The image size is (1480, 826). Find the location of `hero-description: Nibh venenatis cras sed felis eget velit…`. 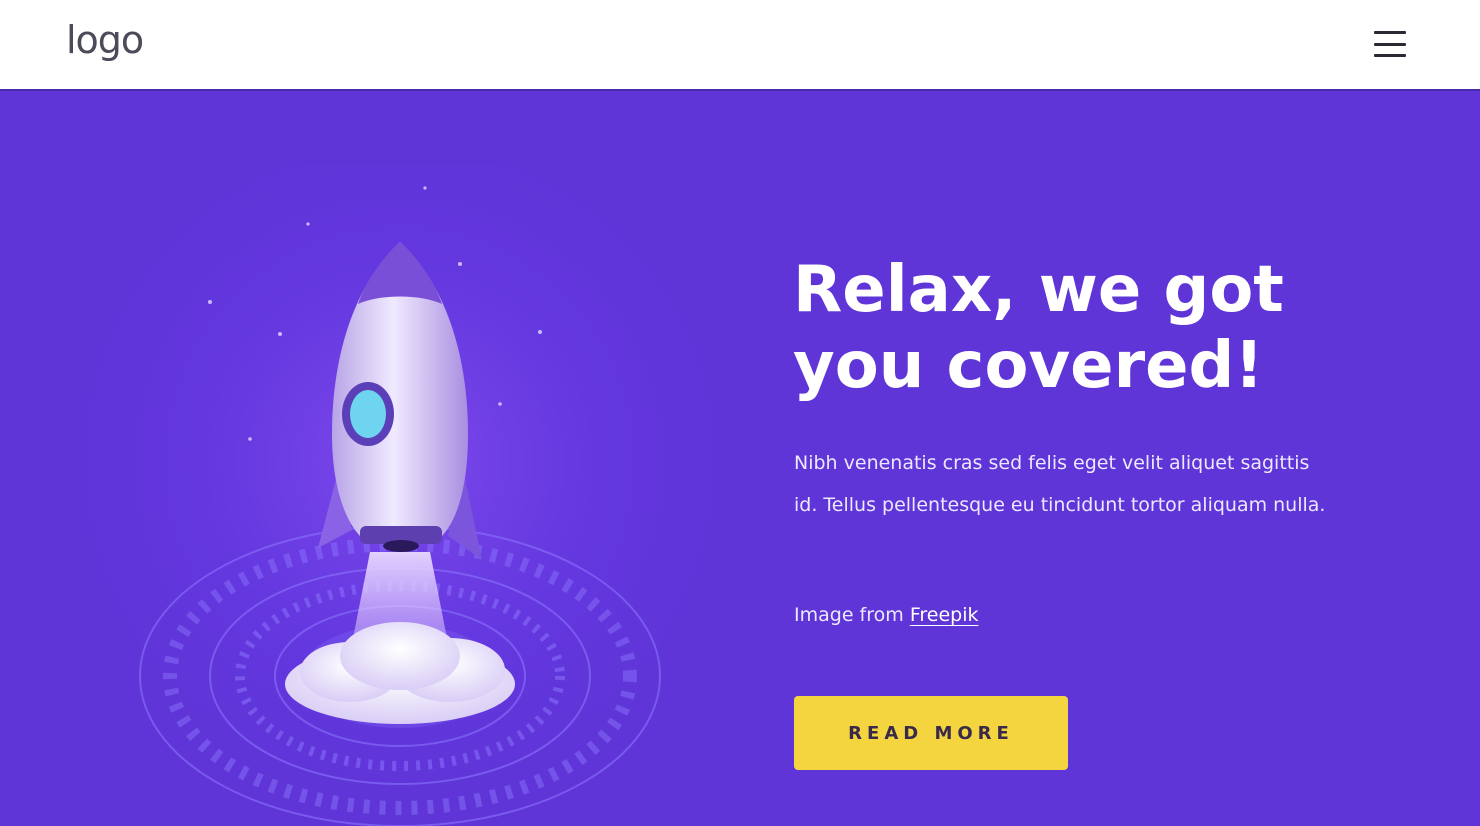

hero-description: Nibh venenatis cras sed felis eget velit… is located at coordinates (1060, 484).